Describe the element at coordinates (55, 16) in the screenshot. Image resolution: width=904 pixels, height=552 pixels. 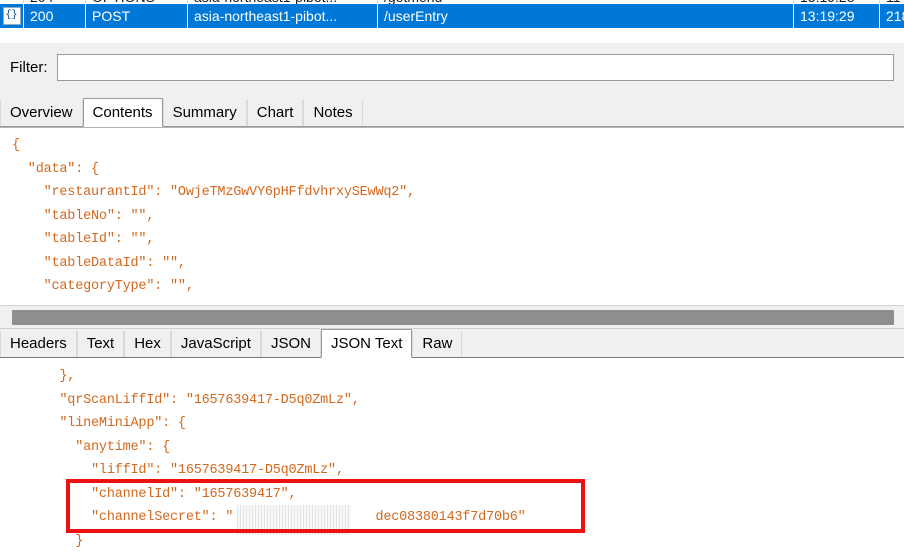
I see `row-status: 200` at that location.